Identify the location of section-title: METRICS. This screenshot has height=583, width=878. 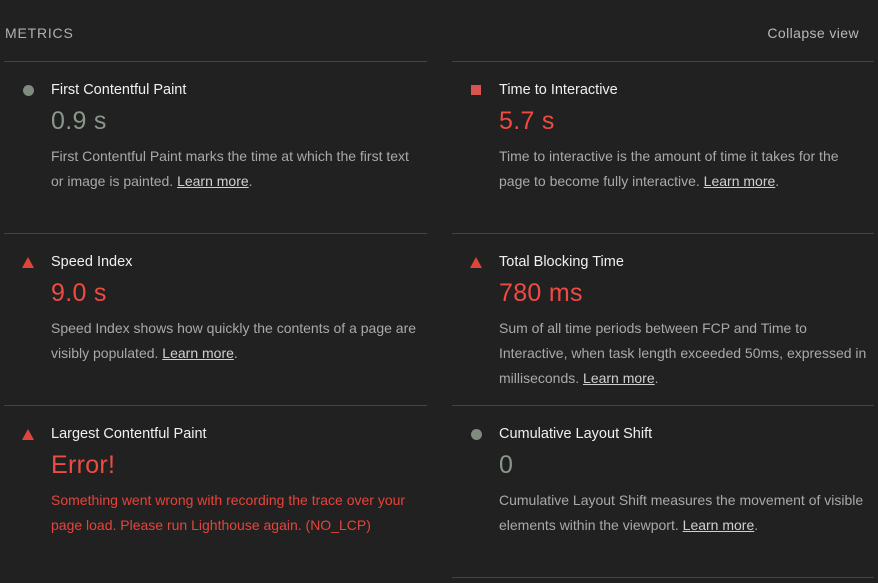
(39, 33).